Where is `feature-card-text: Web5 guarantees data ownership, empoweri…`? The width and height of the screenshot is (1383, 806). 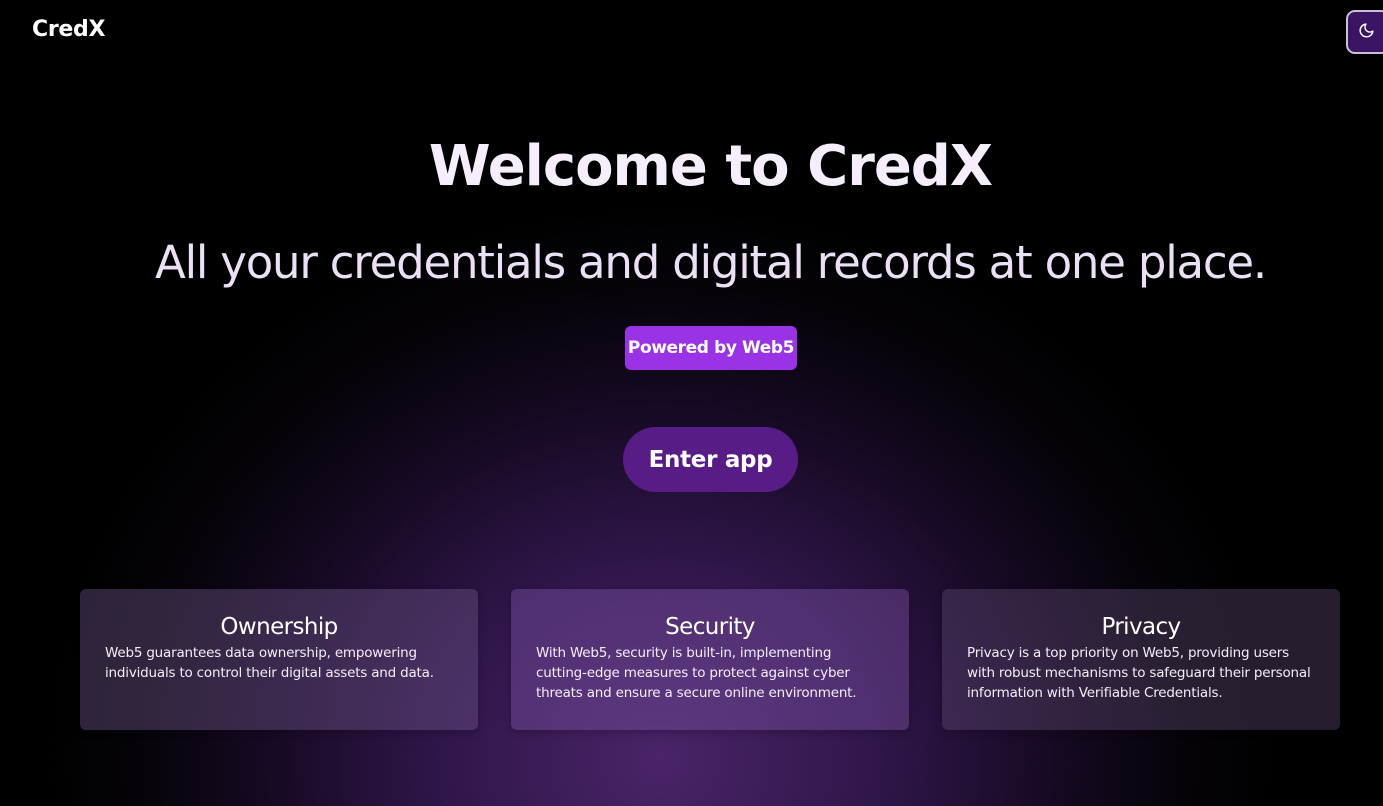
feature-card-text: Web5 guarantees data ownership, empoweri… is located at coordinates (269, 663).